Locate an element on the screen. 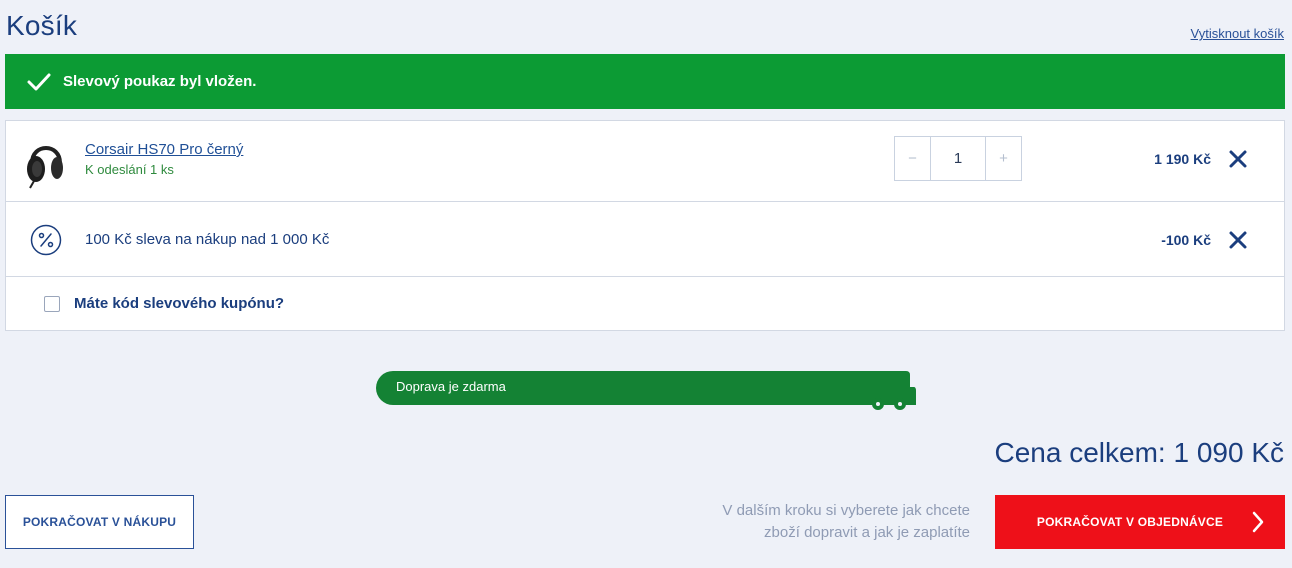 This screenshot has height=568, width=1292. print-cart-link: Vytisknout košík is located at coordinates (1237, 33).